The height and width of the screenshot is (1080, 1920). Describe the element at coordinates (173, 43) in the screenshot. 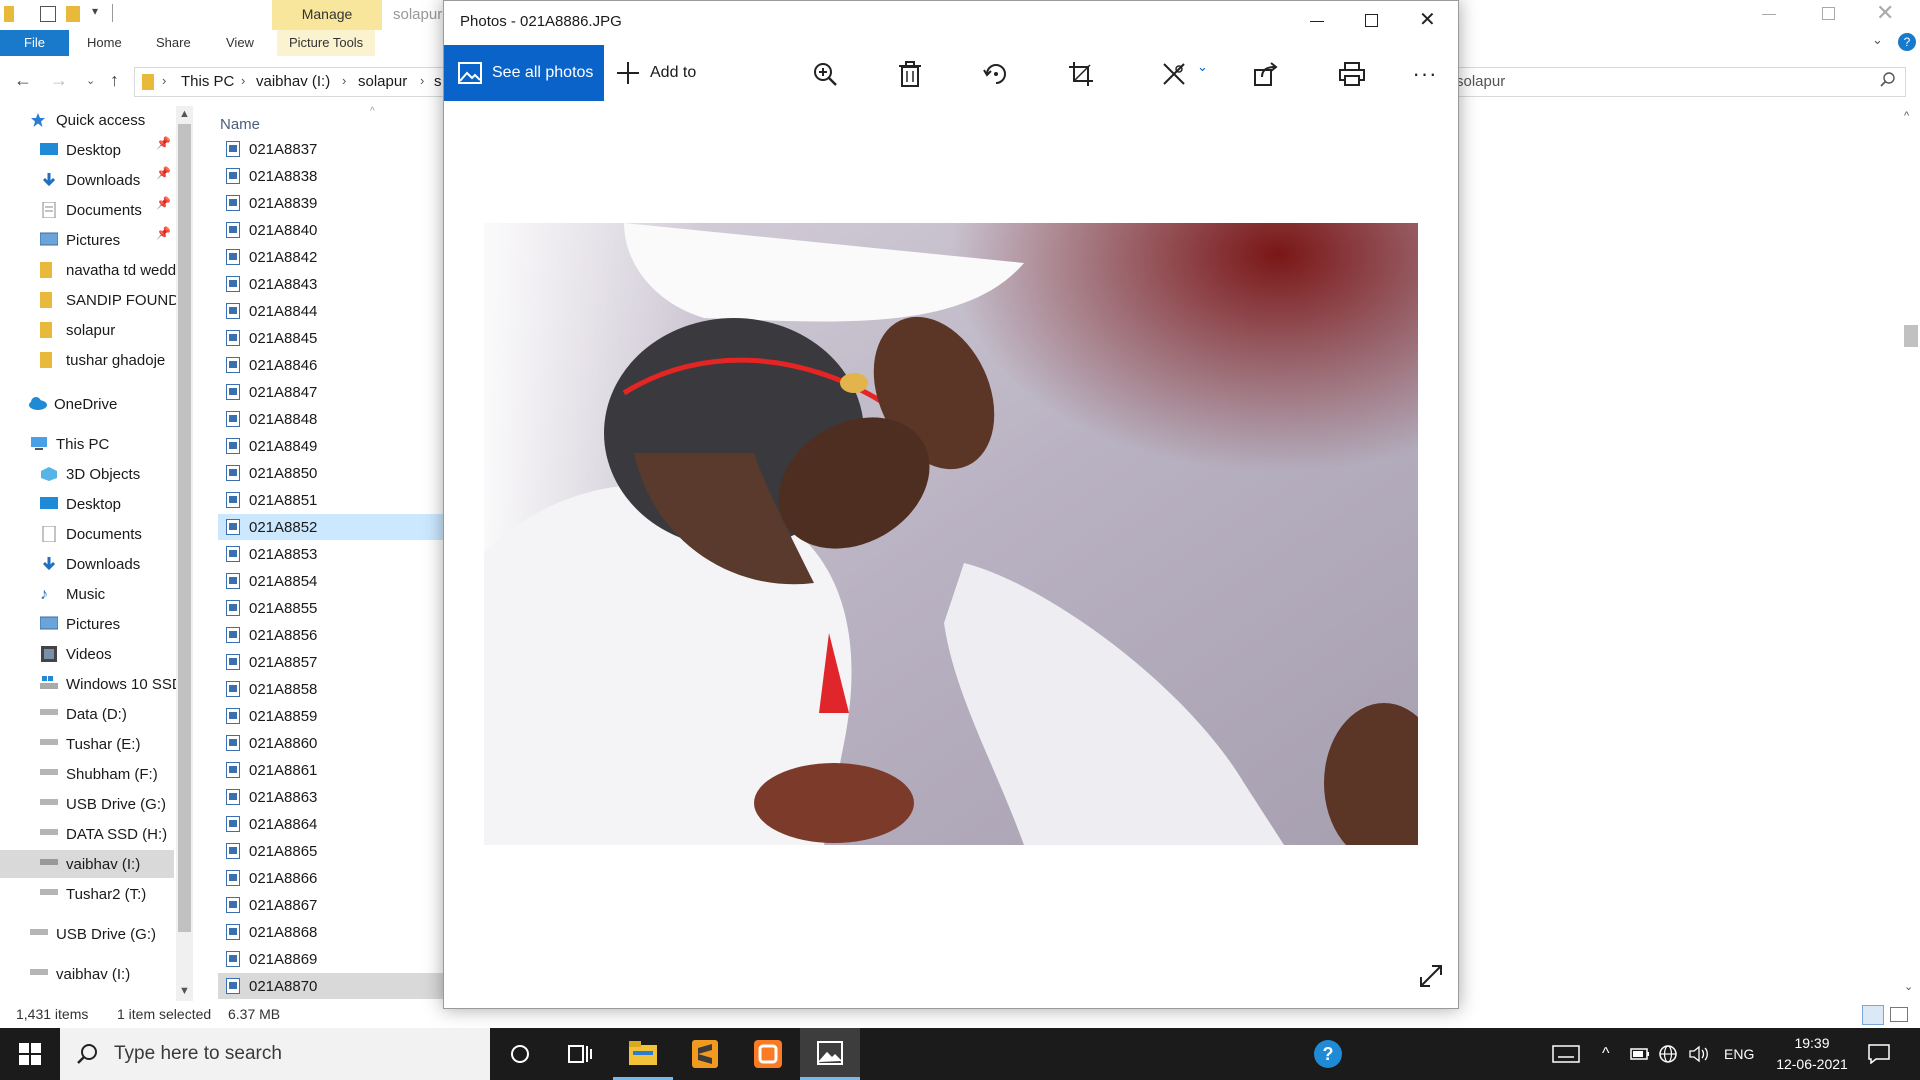

I see `tab-share: Share` at that location.